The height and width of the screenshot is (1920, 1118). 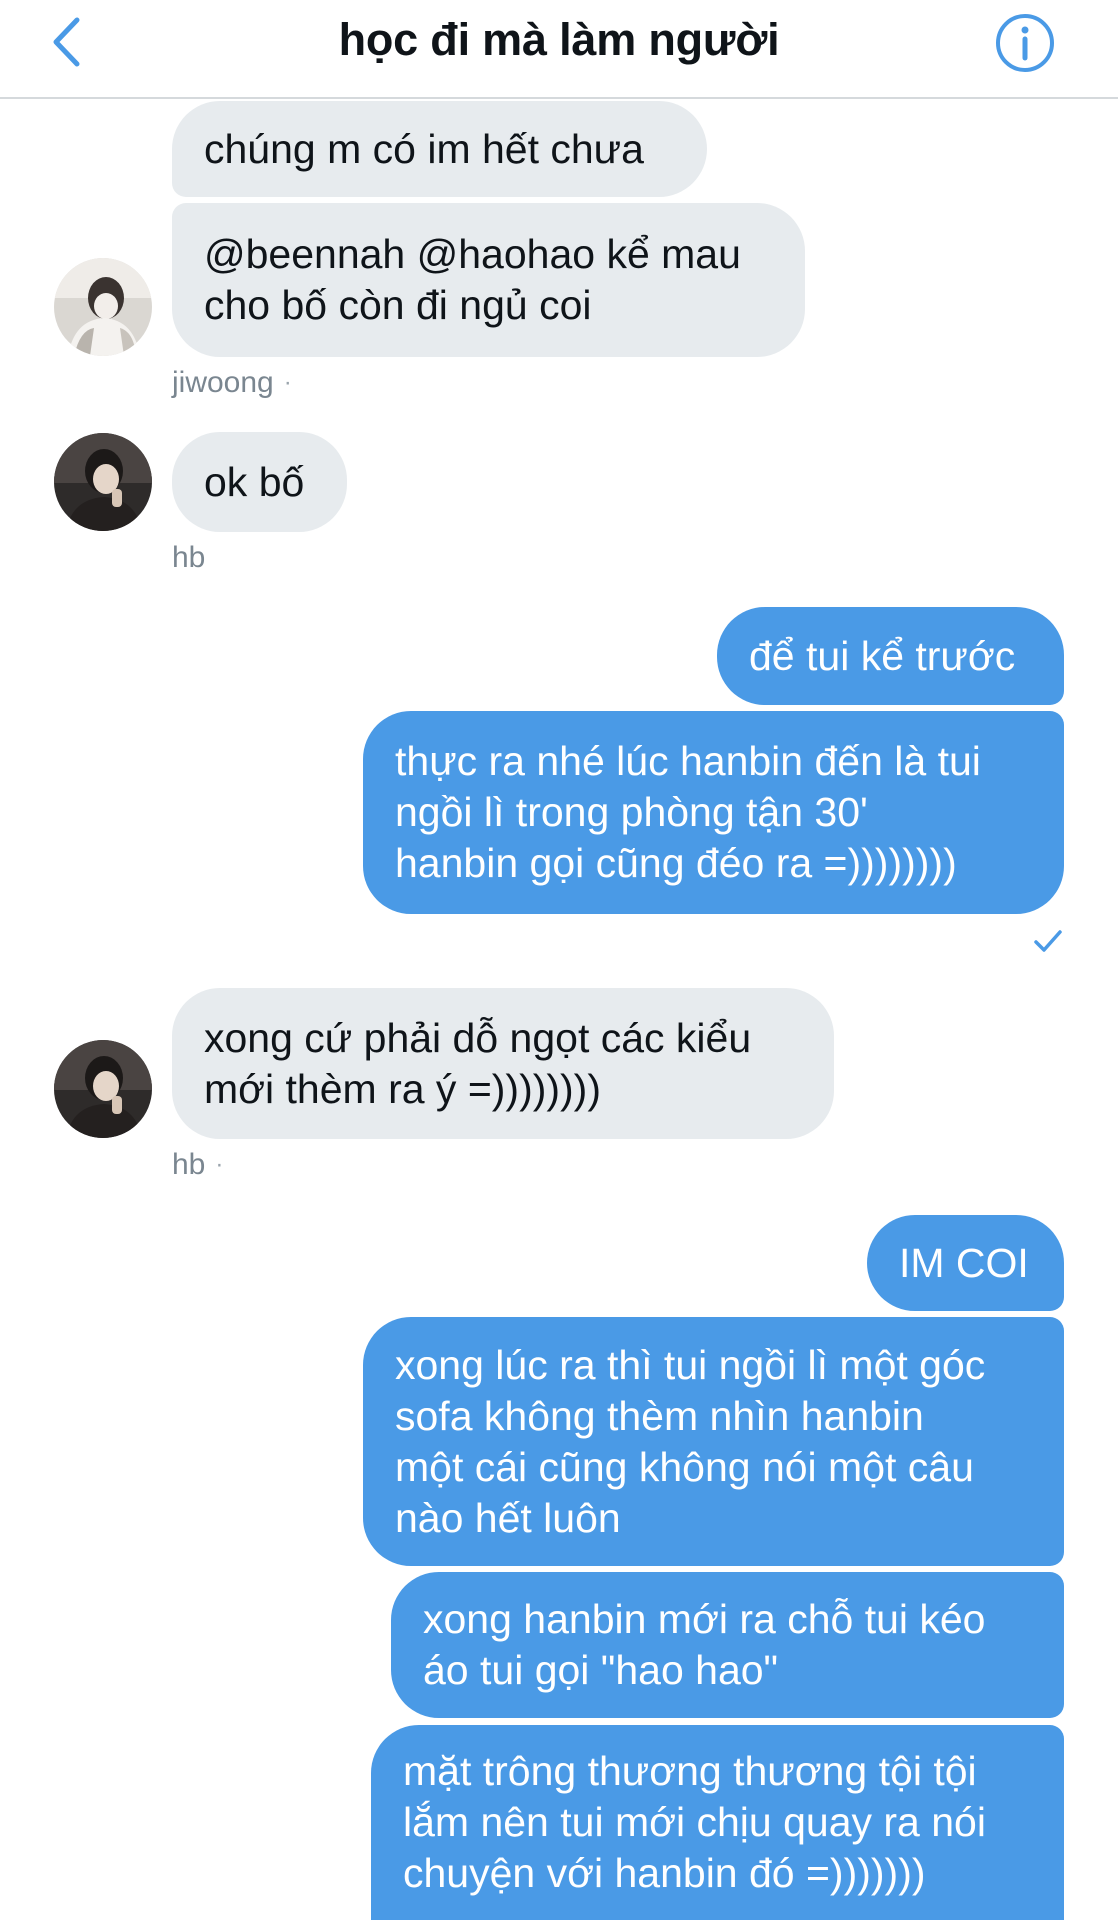 I want to click on conversation-header: học đi mà làm người, so click(x=559, y=49).